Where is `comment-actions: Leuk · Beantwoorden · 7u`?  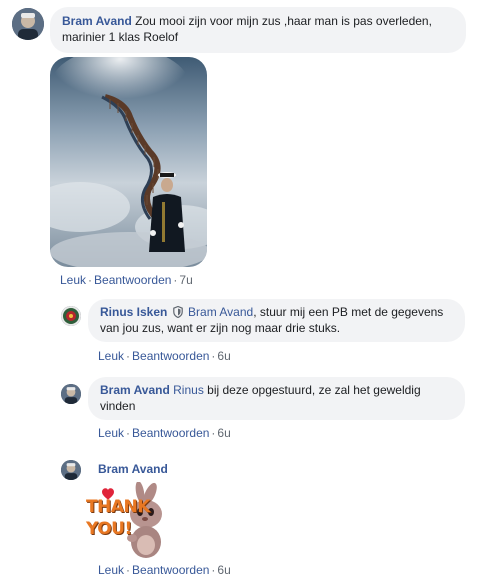
comment-actions: Leuk · Beantwoorden · 7u is located at coordinates (126, 280).